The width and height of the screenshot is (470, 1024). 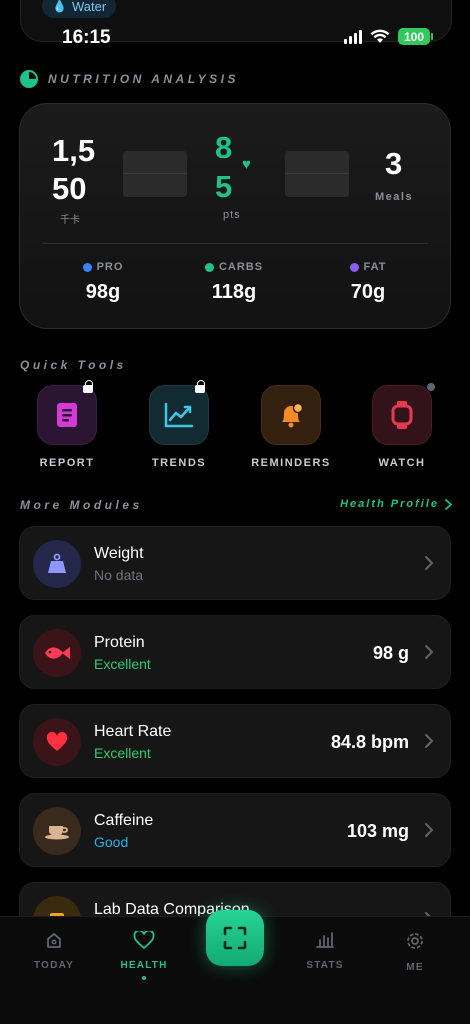 I want to click on calories-unit: 千卡, so click(x=70, y=220).